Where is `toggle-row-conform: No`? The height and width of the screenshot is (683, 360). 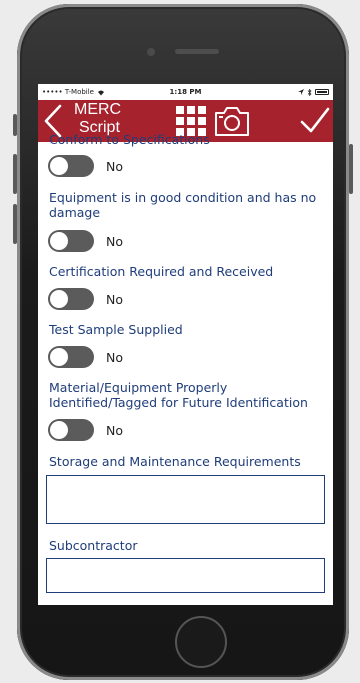 toggle-row-conform: No is located at coordinates (85, 166).